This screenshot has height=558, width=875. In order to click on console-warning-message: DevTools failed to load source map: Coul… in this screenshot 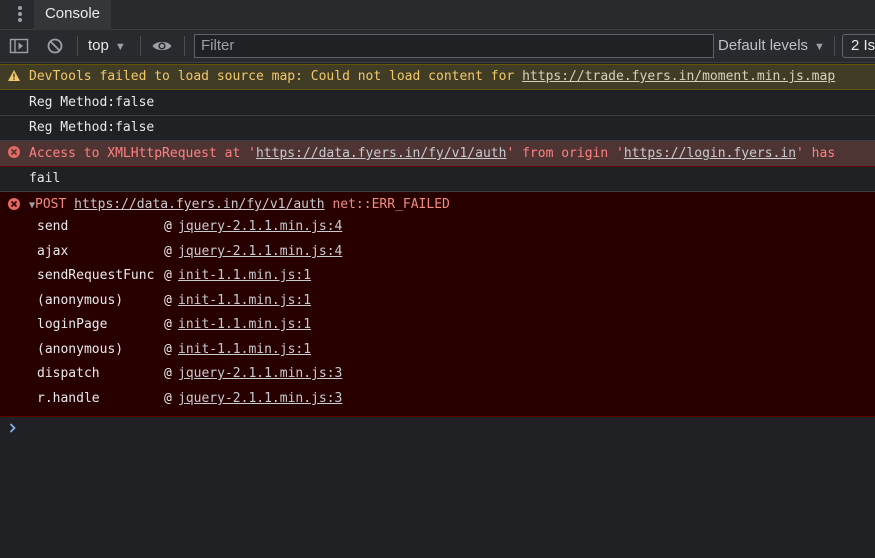, I will do `click(437, 77)`.